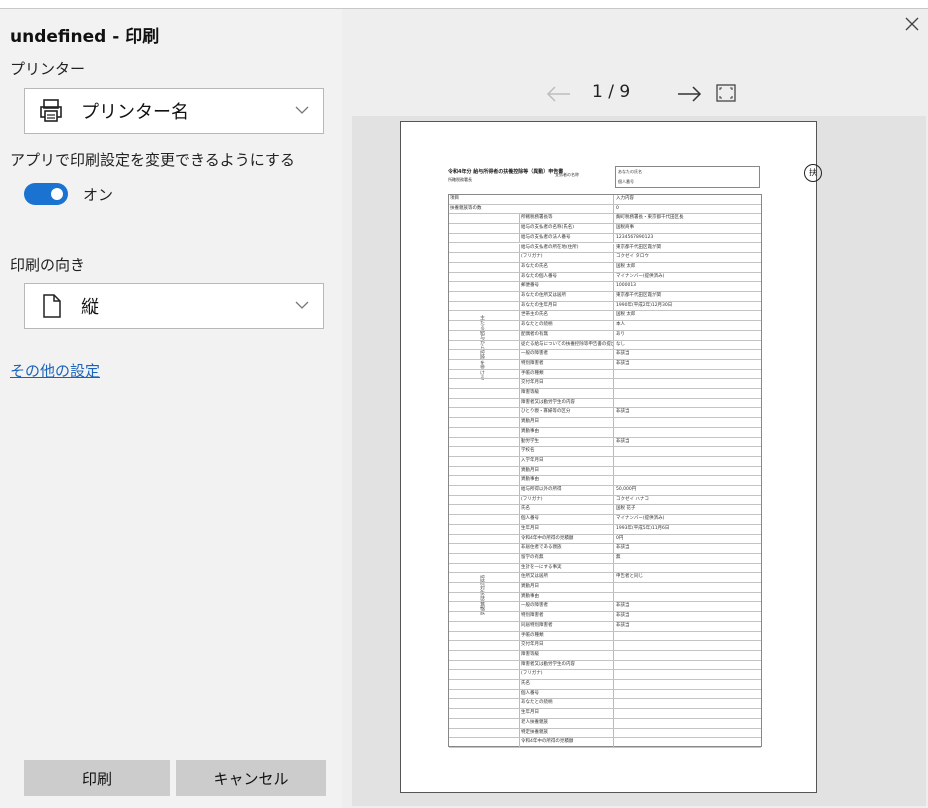 This screenshot has height=808, width=928. Describe the element at coordinates (566, 219) in the screenshot. I see `row-item-label: 所轄税務署長等` at that location.